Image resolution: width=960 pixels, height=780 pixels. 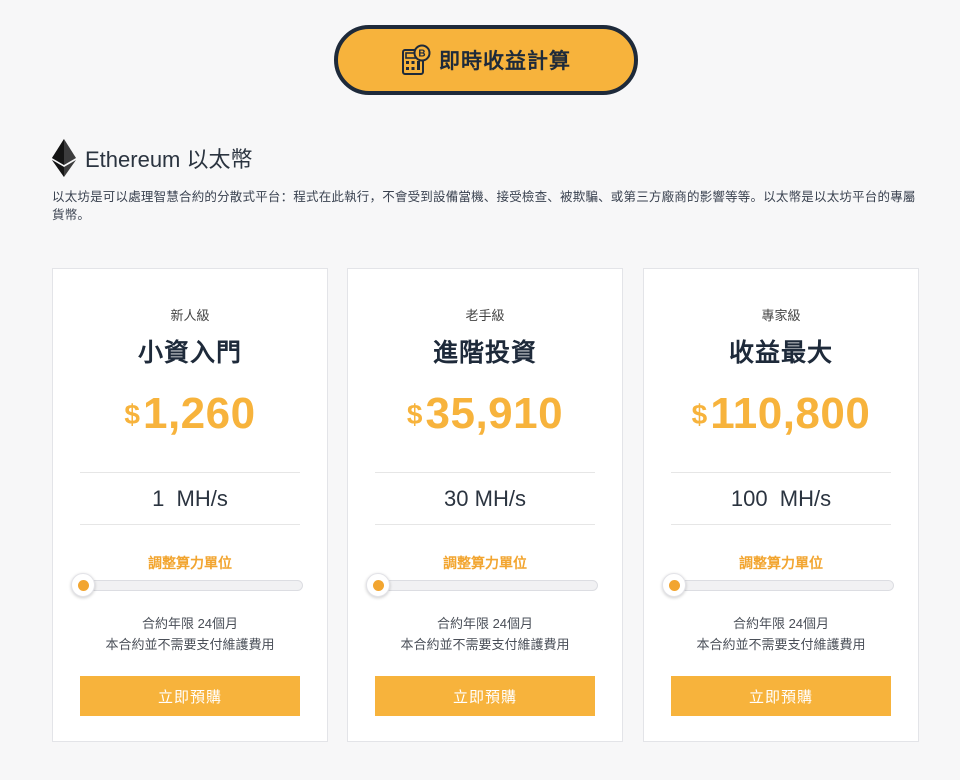 I want to click on hashrate-display: 100 MH/s, so click(x=781, y=498).